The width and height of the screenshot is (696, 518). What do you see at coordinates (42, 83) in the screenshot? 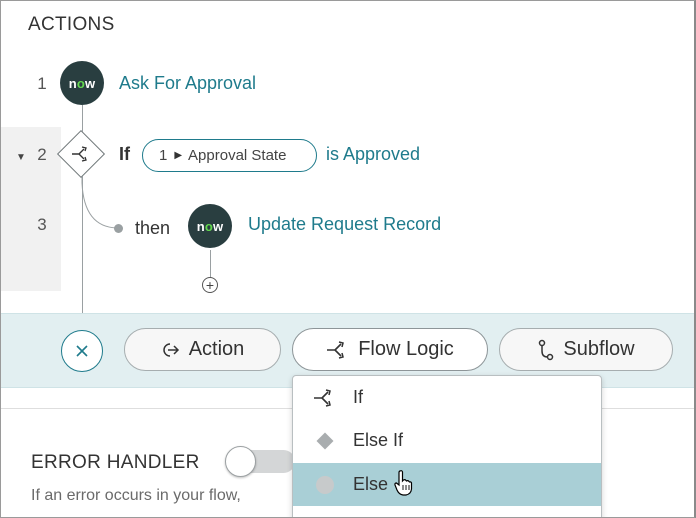
I see `step-number: 1` at bounding box center [42, 83].